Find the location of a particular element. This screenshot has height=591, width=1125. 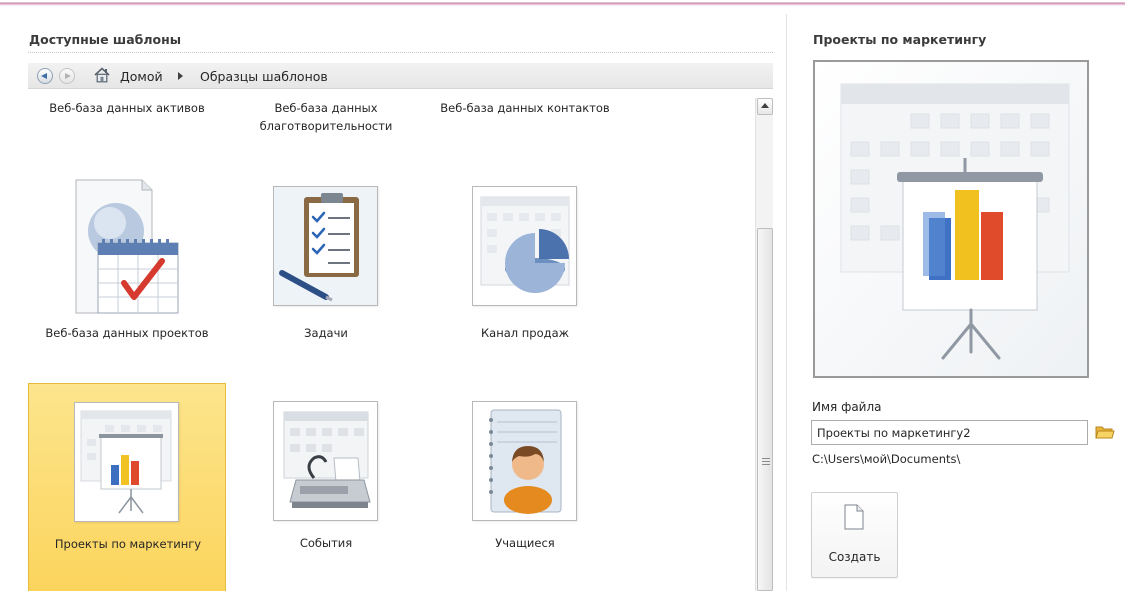

breadcrumb-home: Домой is located at coordinates (141, 76).